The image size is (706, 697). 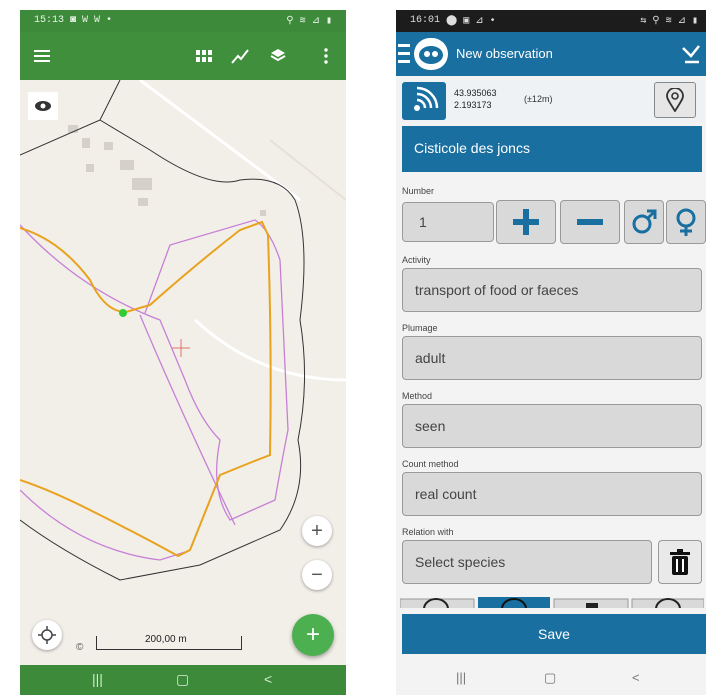 What do you see at coordinates (204, 56) in the screenshot?
I see `grid-icon` at bounding box center [204, 56].